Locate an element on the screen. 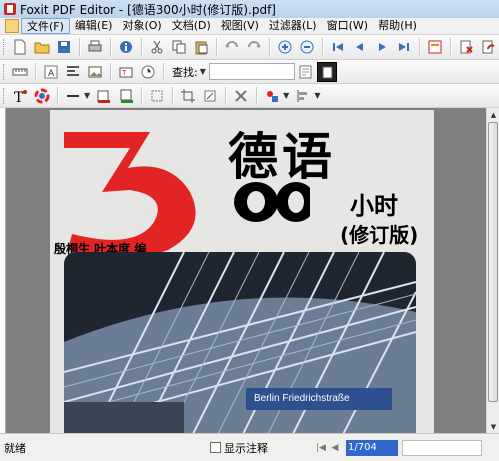 The height and width of the screenshot is (461, 499). search-label: 查找: is located at coordinates (185, 72).